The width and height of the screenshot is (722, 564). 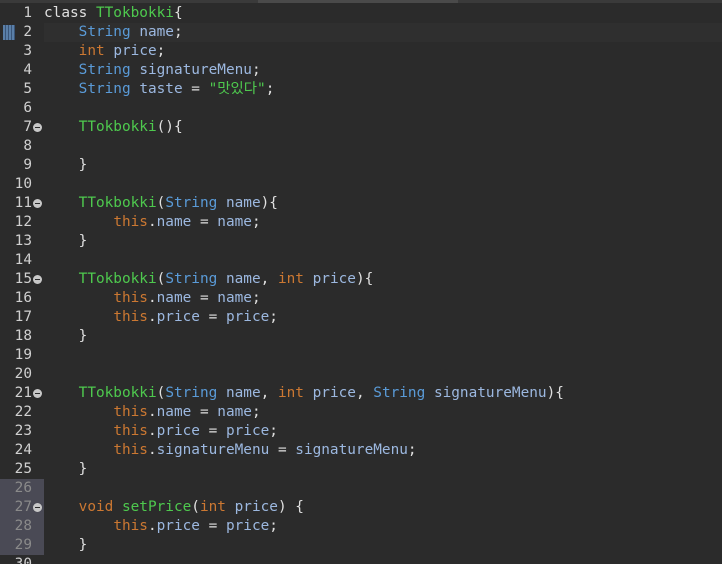 What do you see at coordinates (383, 32) in the screenshot?
I see `code-line: String name;` at bounding box center [383, 32].